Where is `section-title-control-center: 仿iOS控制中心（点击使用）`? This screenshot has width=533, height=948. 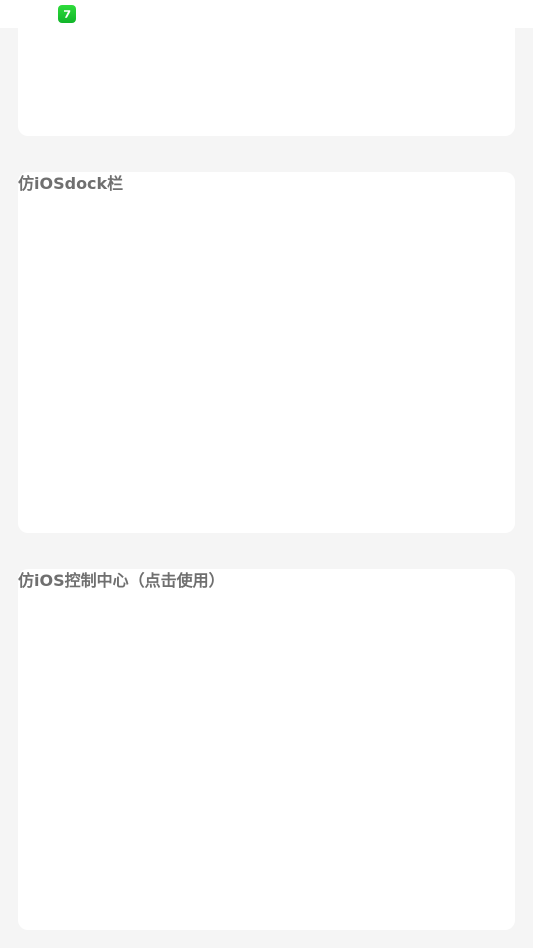 section-title-control-center: 仿iOS控制中心（点击使用） is located at coordinates (121, 580).